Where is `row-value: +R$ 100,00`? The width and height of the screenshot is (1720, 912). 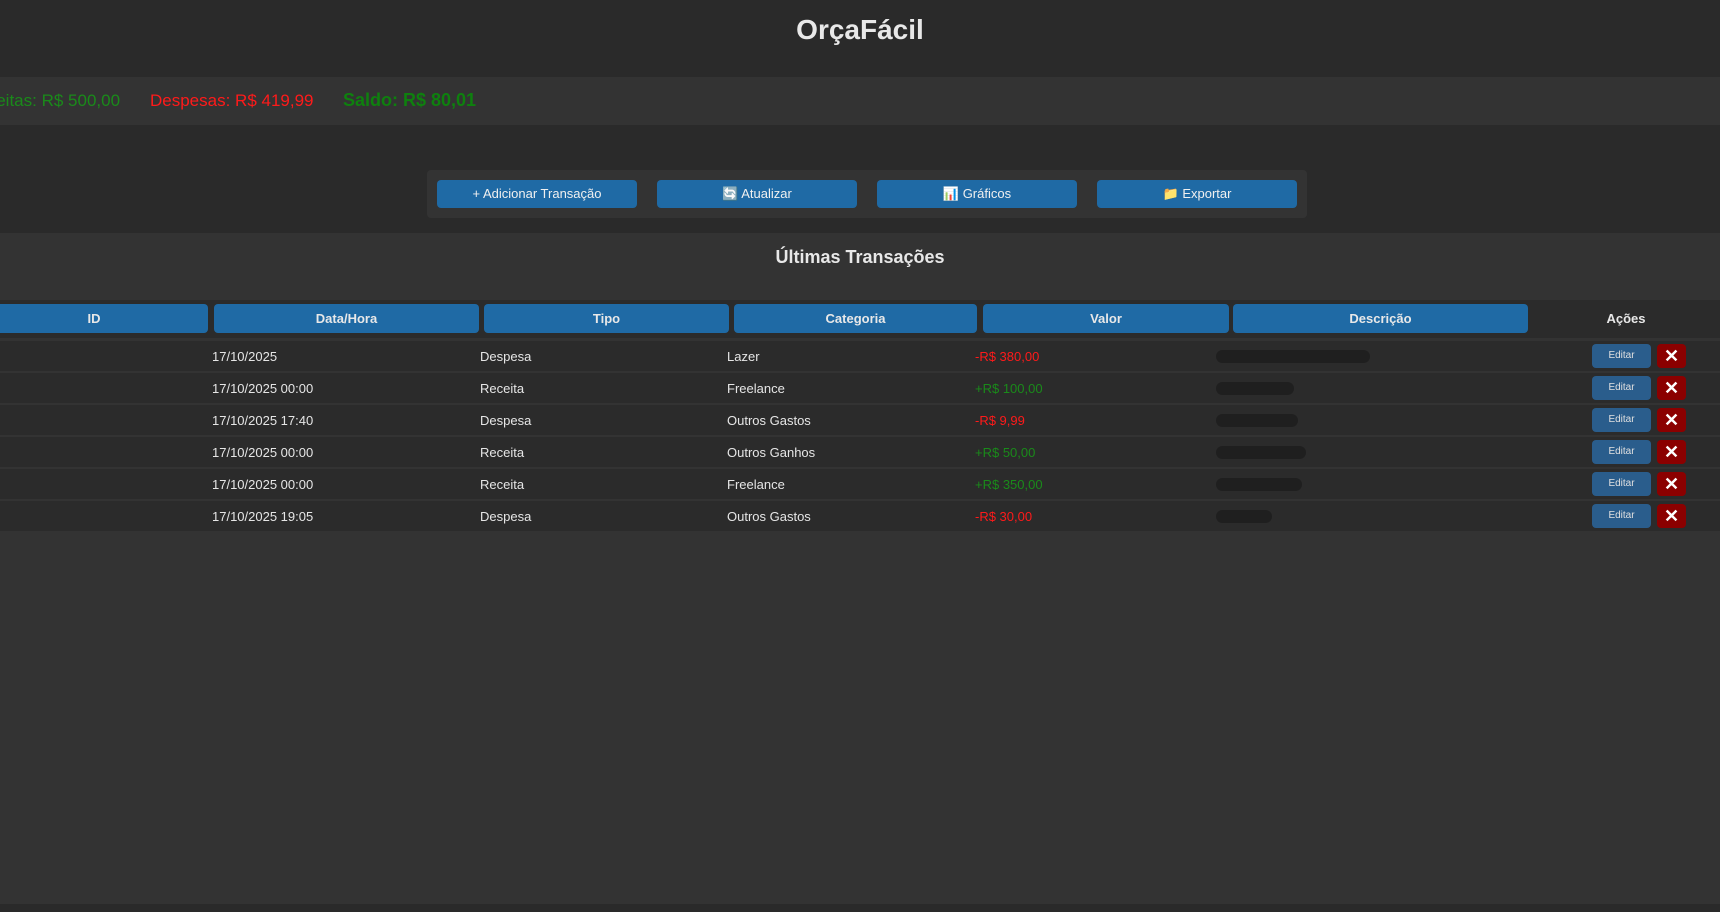 row-value: +R$ 100,00 is located at coordinates (1009, 388).